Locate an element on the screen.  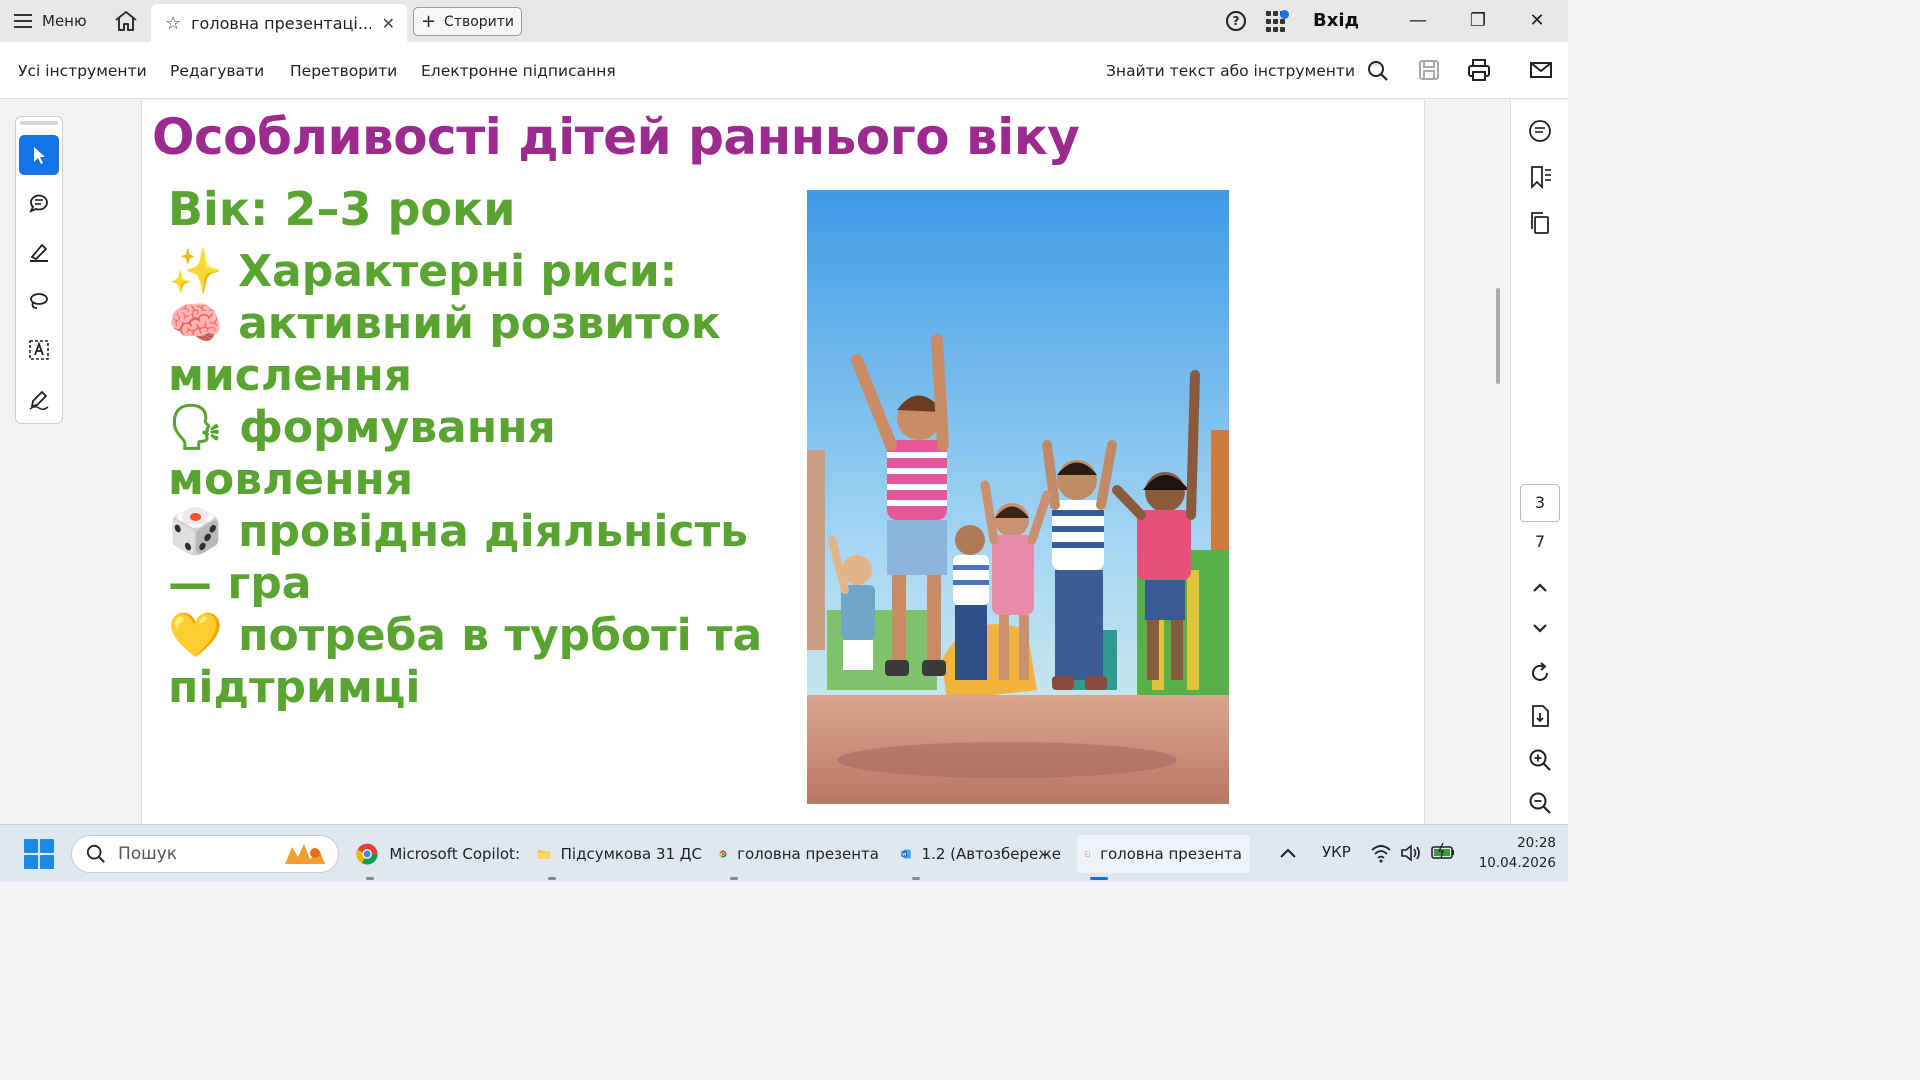
taskbar-app-copilot: Microsoft Copilot: is located at coordinates (437, 854).